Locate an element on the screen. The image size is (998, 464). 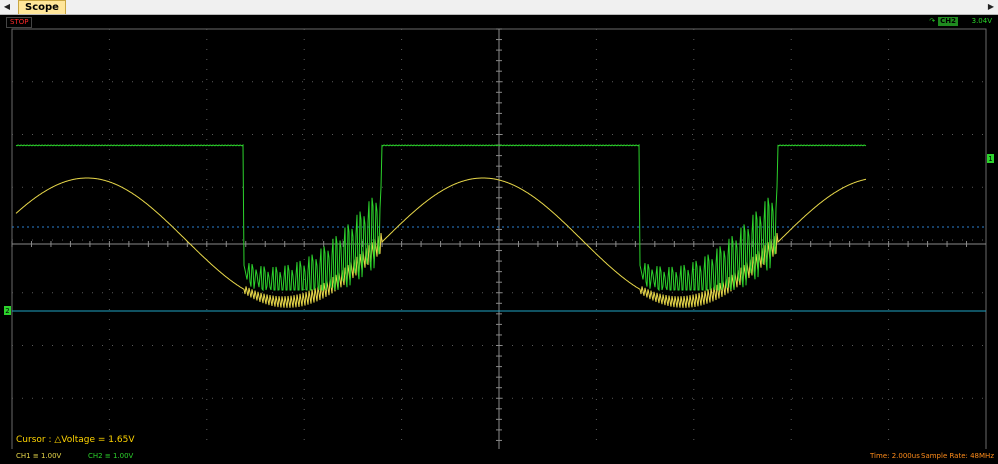
tab-bar: ◀ Scope ▶ is located at coordinates (499, 7).